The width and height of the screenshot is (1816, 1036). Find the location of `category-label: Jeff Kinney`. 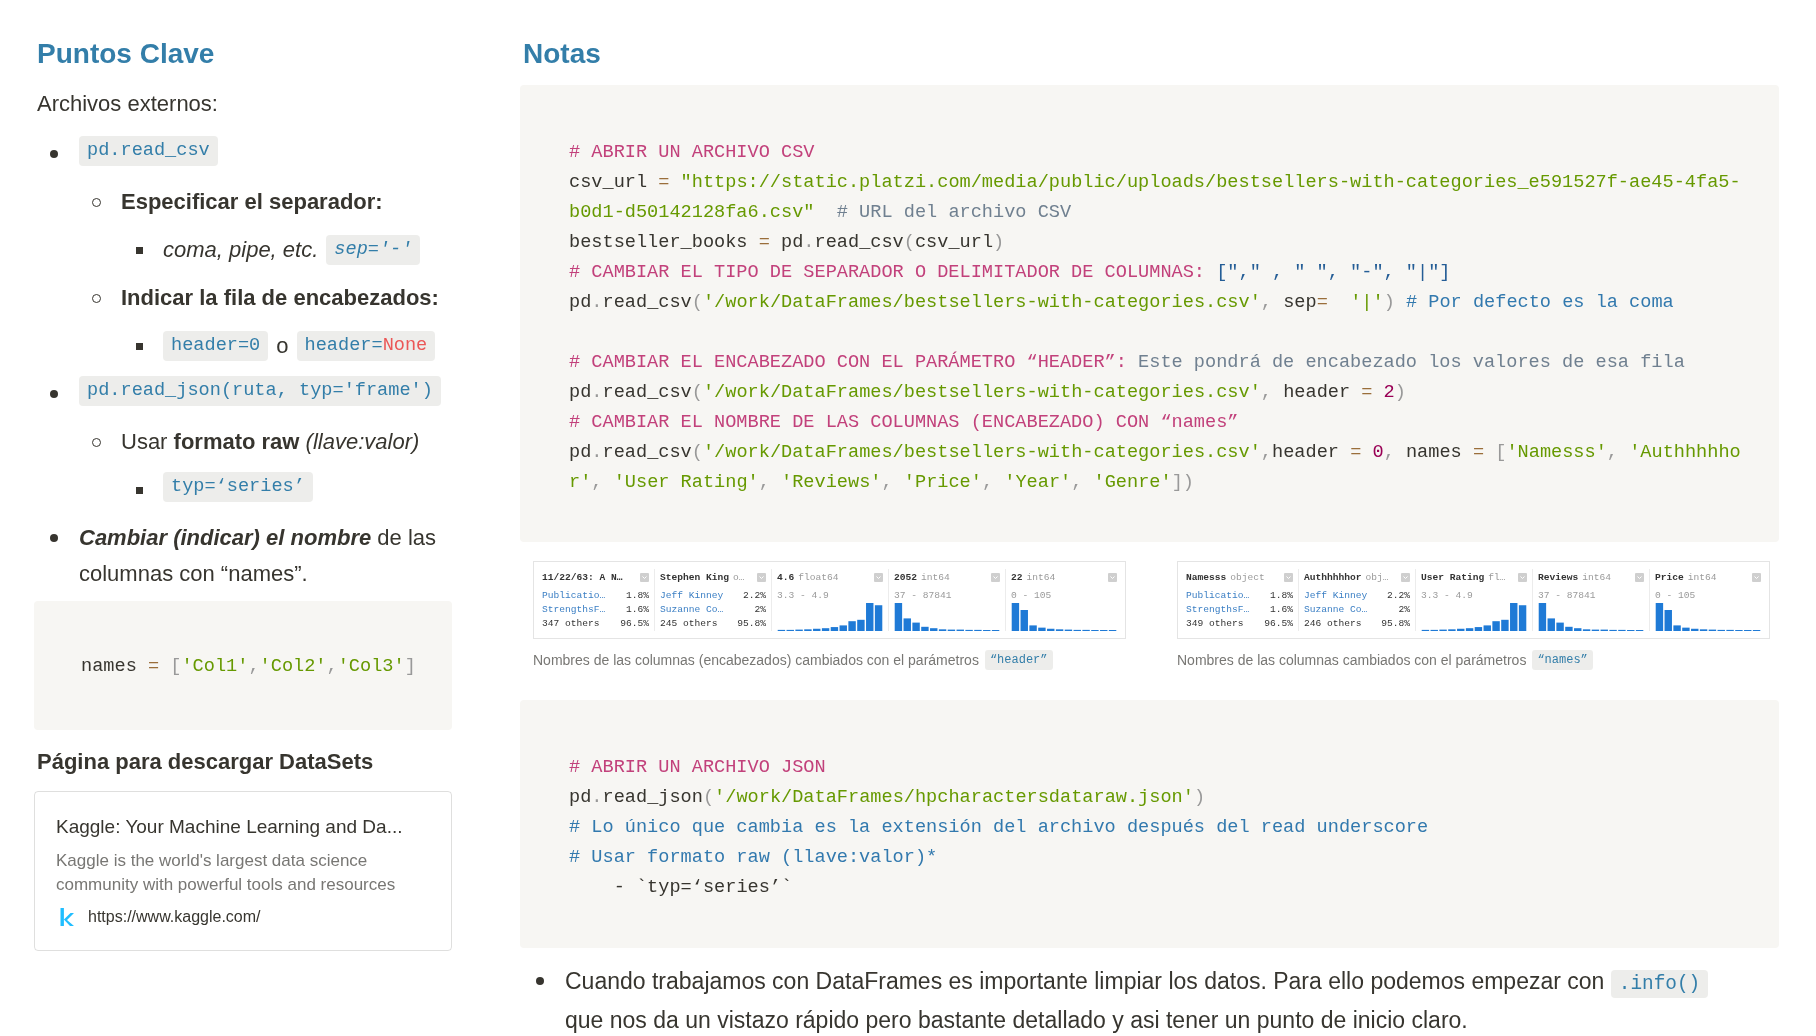

category-label: Jeff Kinney is located at coordinates (1336, 596).